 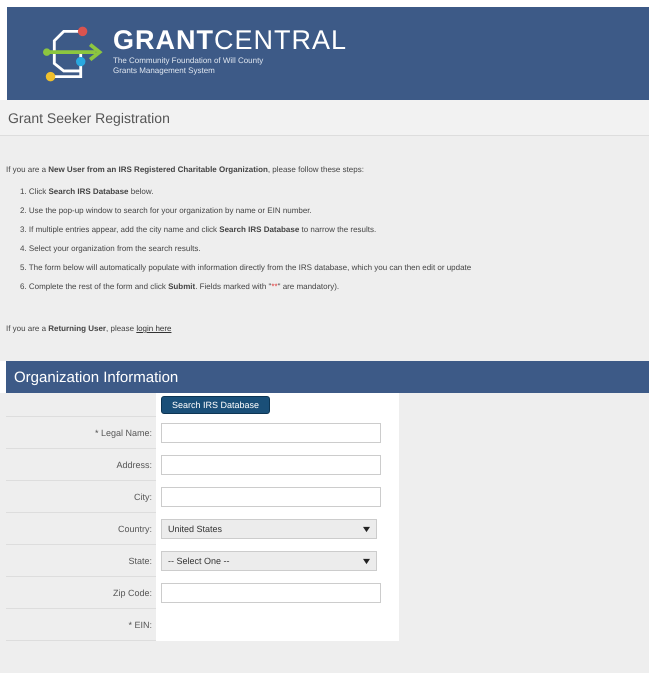 I want to click on returning-user-text: If you are a Returning User, please, so click(x=70, y=328).